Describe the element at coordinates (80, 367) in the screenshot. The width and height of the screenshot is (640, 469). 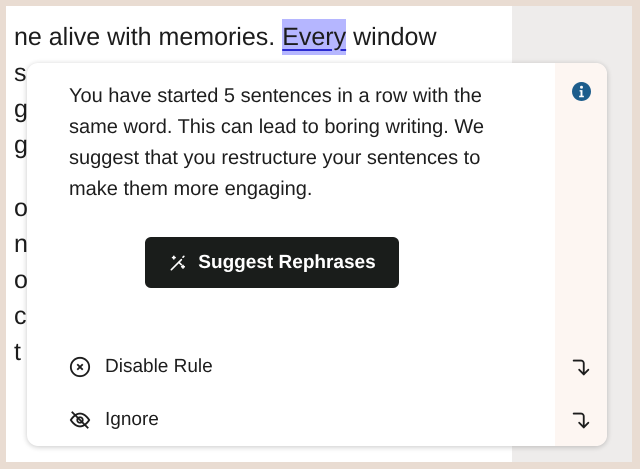
I see `close-circle-icon` at that location.